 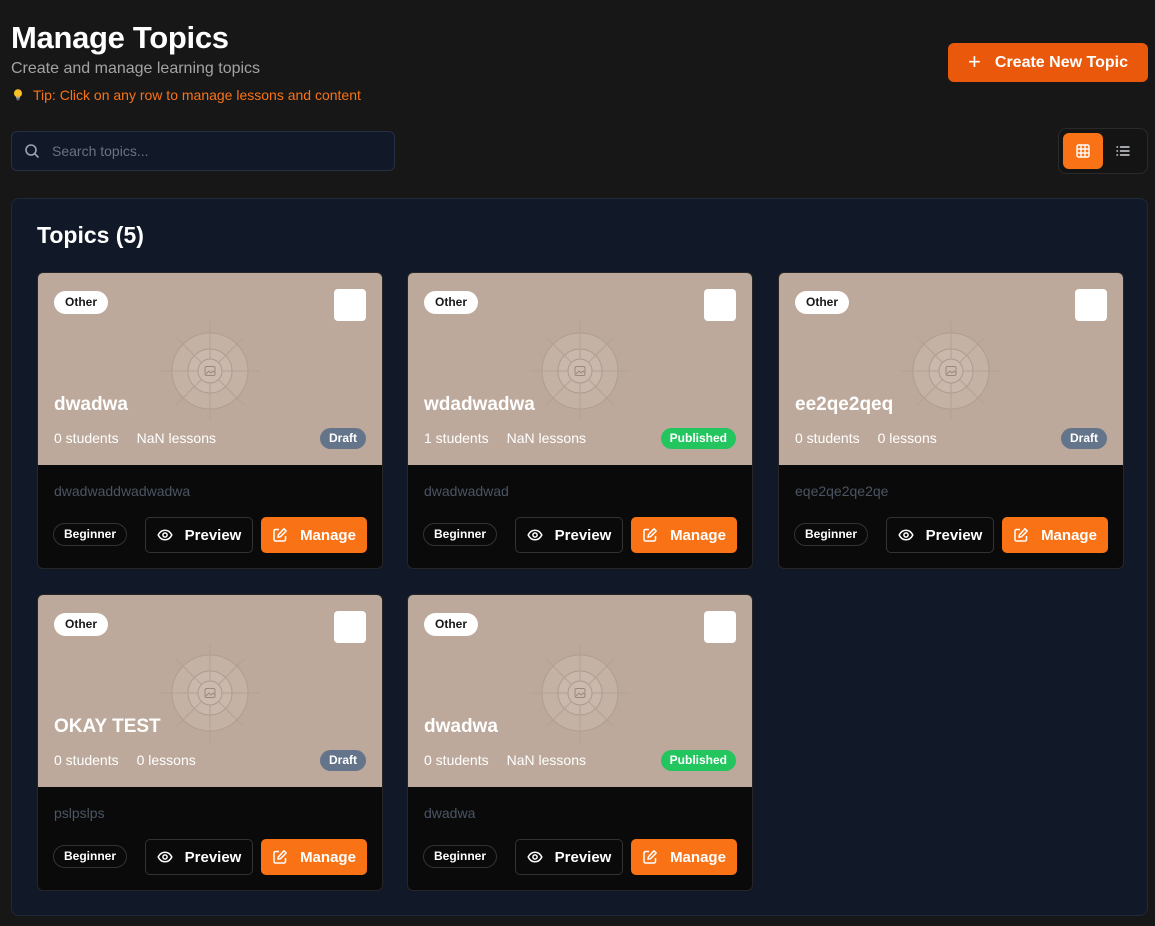 I want to click on page-subtitle: Create and manage learning topics, so click(x=136, y=68).